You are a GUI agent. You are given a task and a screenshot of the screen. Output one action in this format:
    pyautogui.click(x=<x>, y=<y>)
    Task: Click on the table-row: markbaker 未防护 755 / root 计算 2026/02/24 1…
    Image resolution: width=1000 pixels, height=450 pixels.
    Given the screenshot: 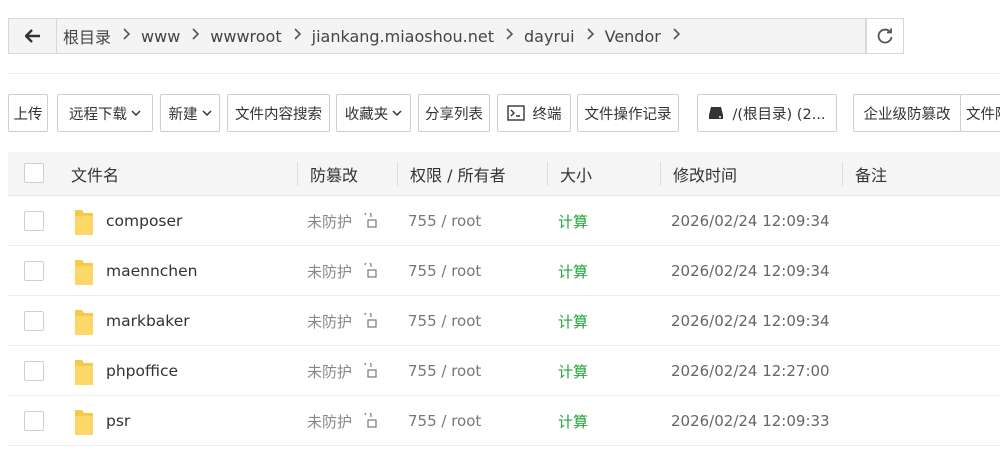 What is the action you would take?
    pyautogui.click(x=504, y=321)
    